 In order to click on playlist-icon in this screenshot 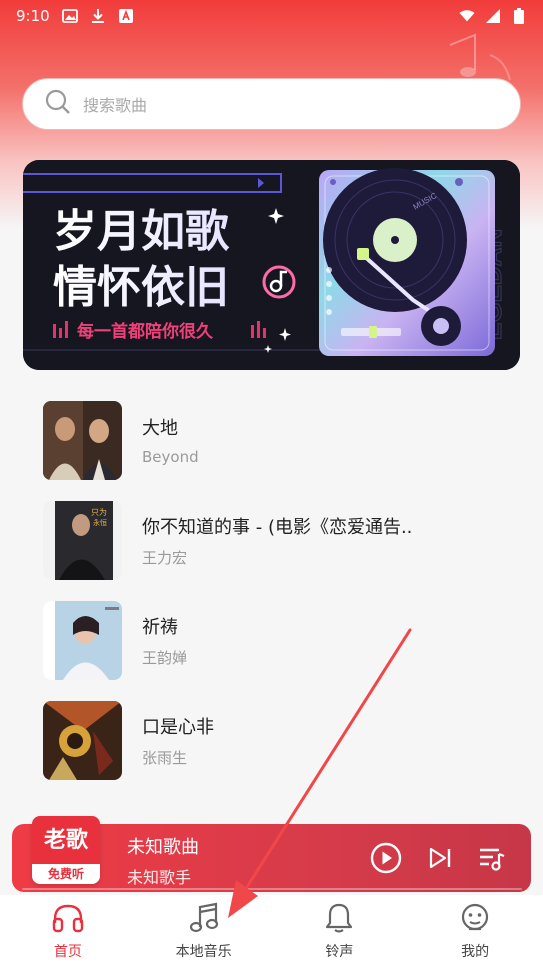, I will do `click(492, 859)`.